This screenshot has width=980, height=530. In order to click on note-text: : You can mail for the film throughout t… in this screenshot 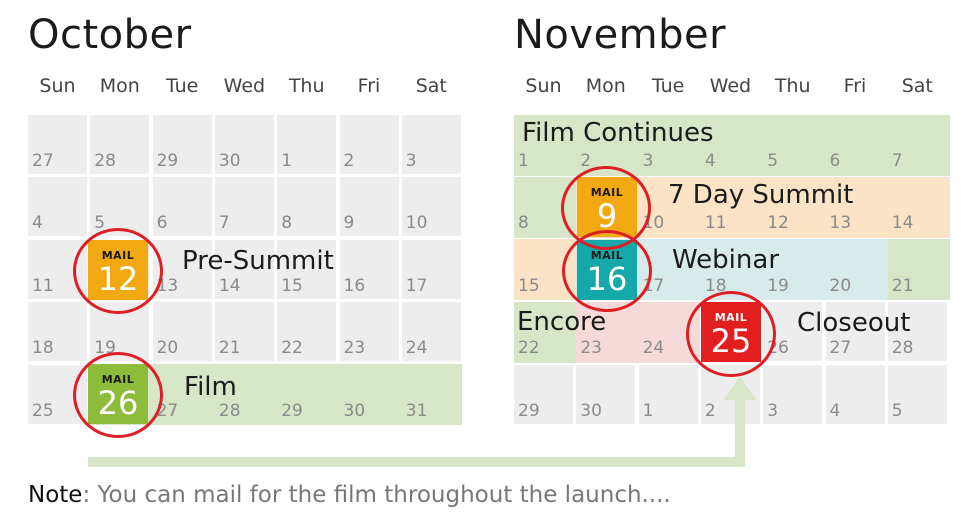, I will do `click(376, 495)`.